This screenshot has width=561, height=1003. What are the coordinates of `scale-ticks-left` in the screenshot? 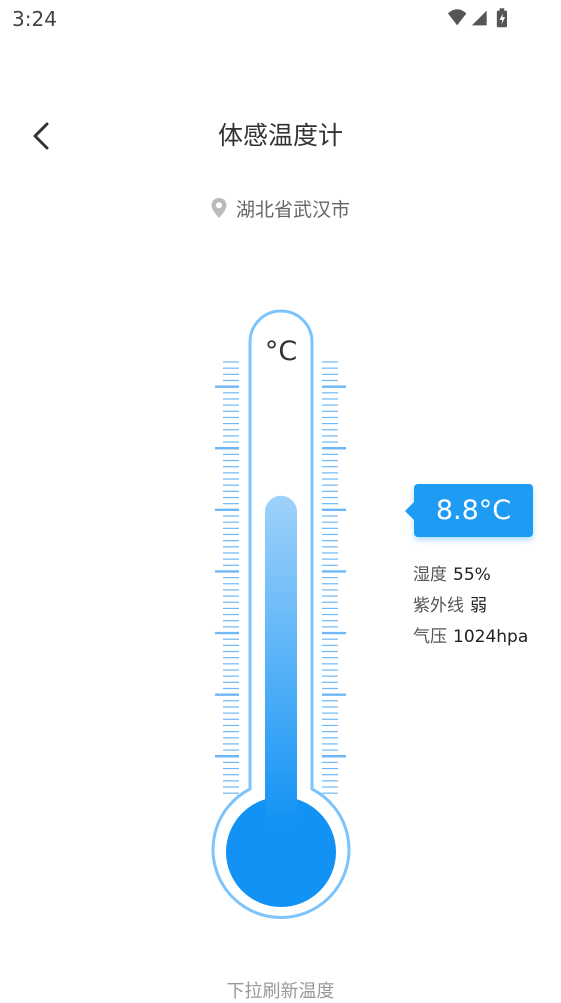 It's located at (227, 577).